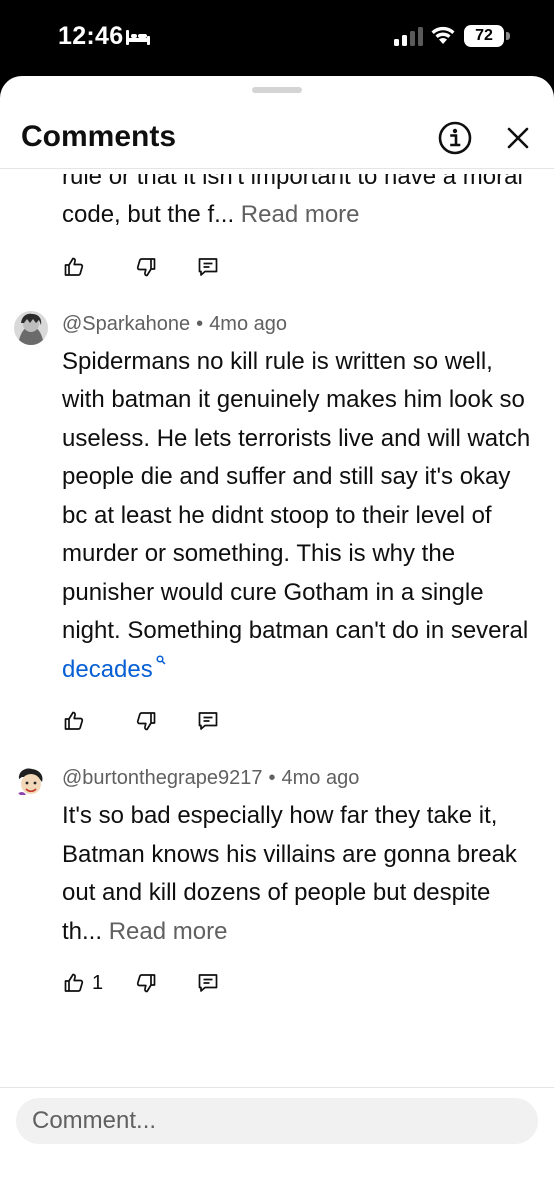  I want to click on bed-icon, so click(138, 37).